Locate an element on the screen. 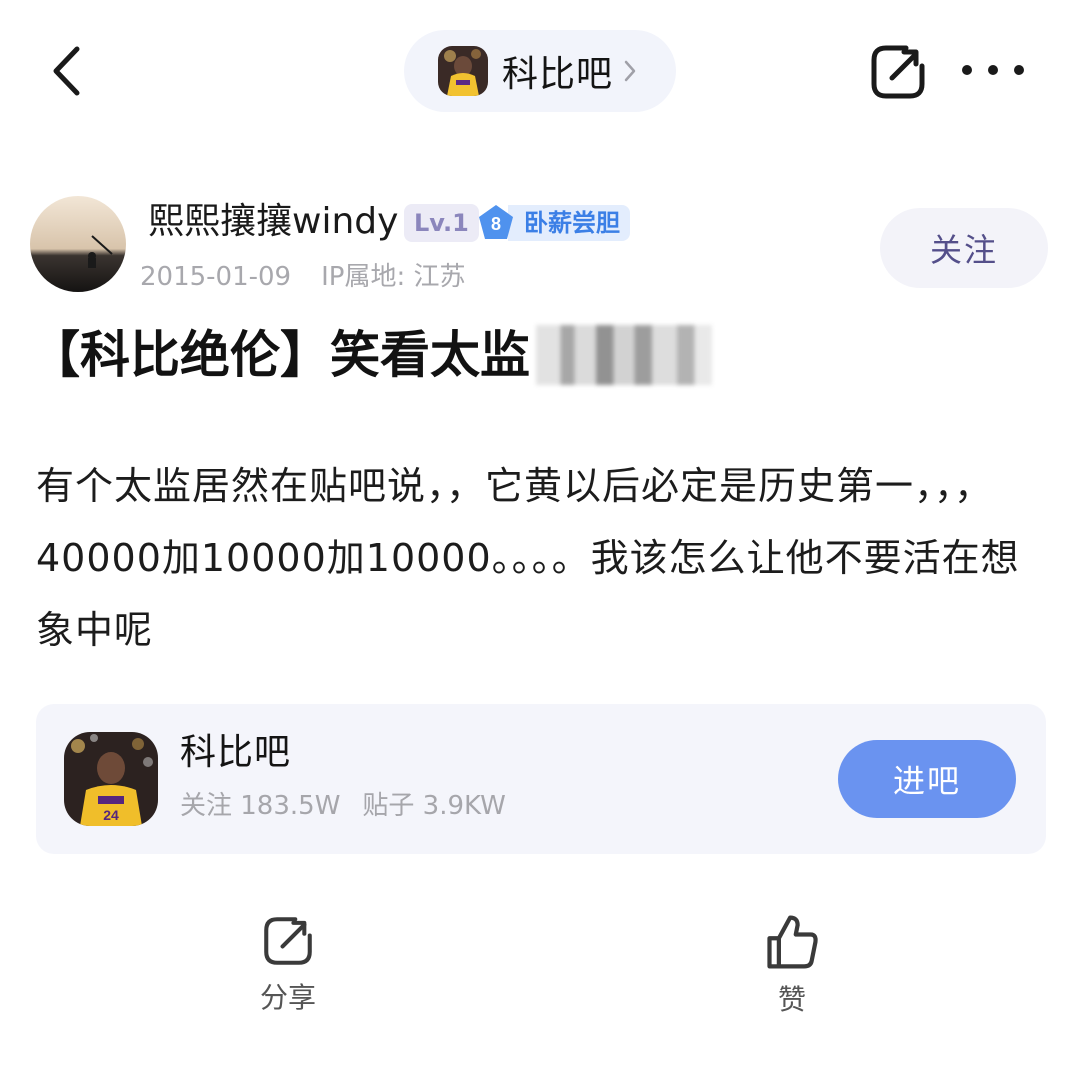  post-title: 【科比绝伦】笑看太监 is located at coordinates (371, 355).